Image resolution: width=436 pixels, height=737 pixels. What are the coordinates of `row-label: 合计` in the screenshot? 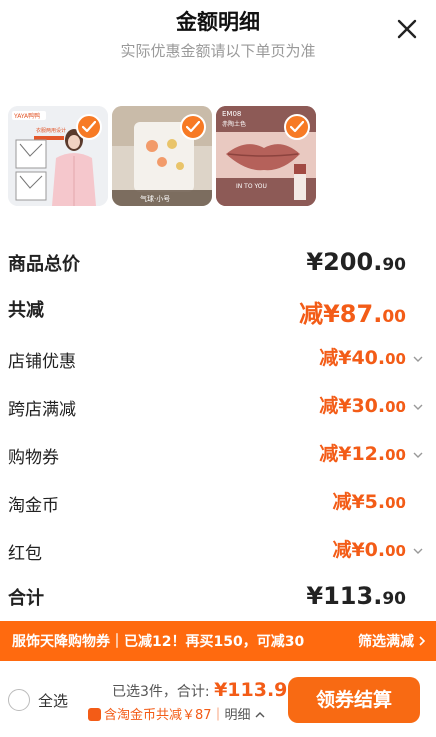 It's located at (26, 598).